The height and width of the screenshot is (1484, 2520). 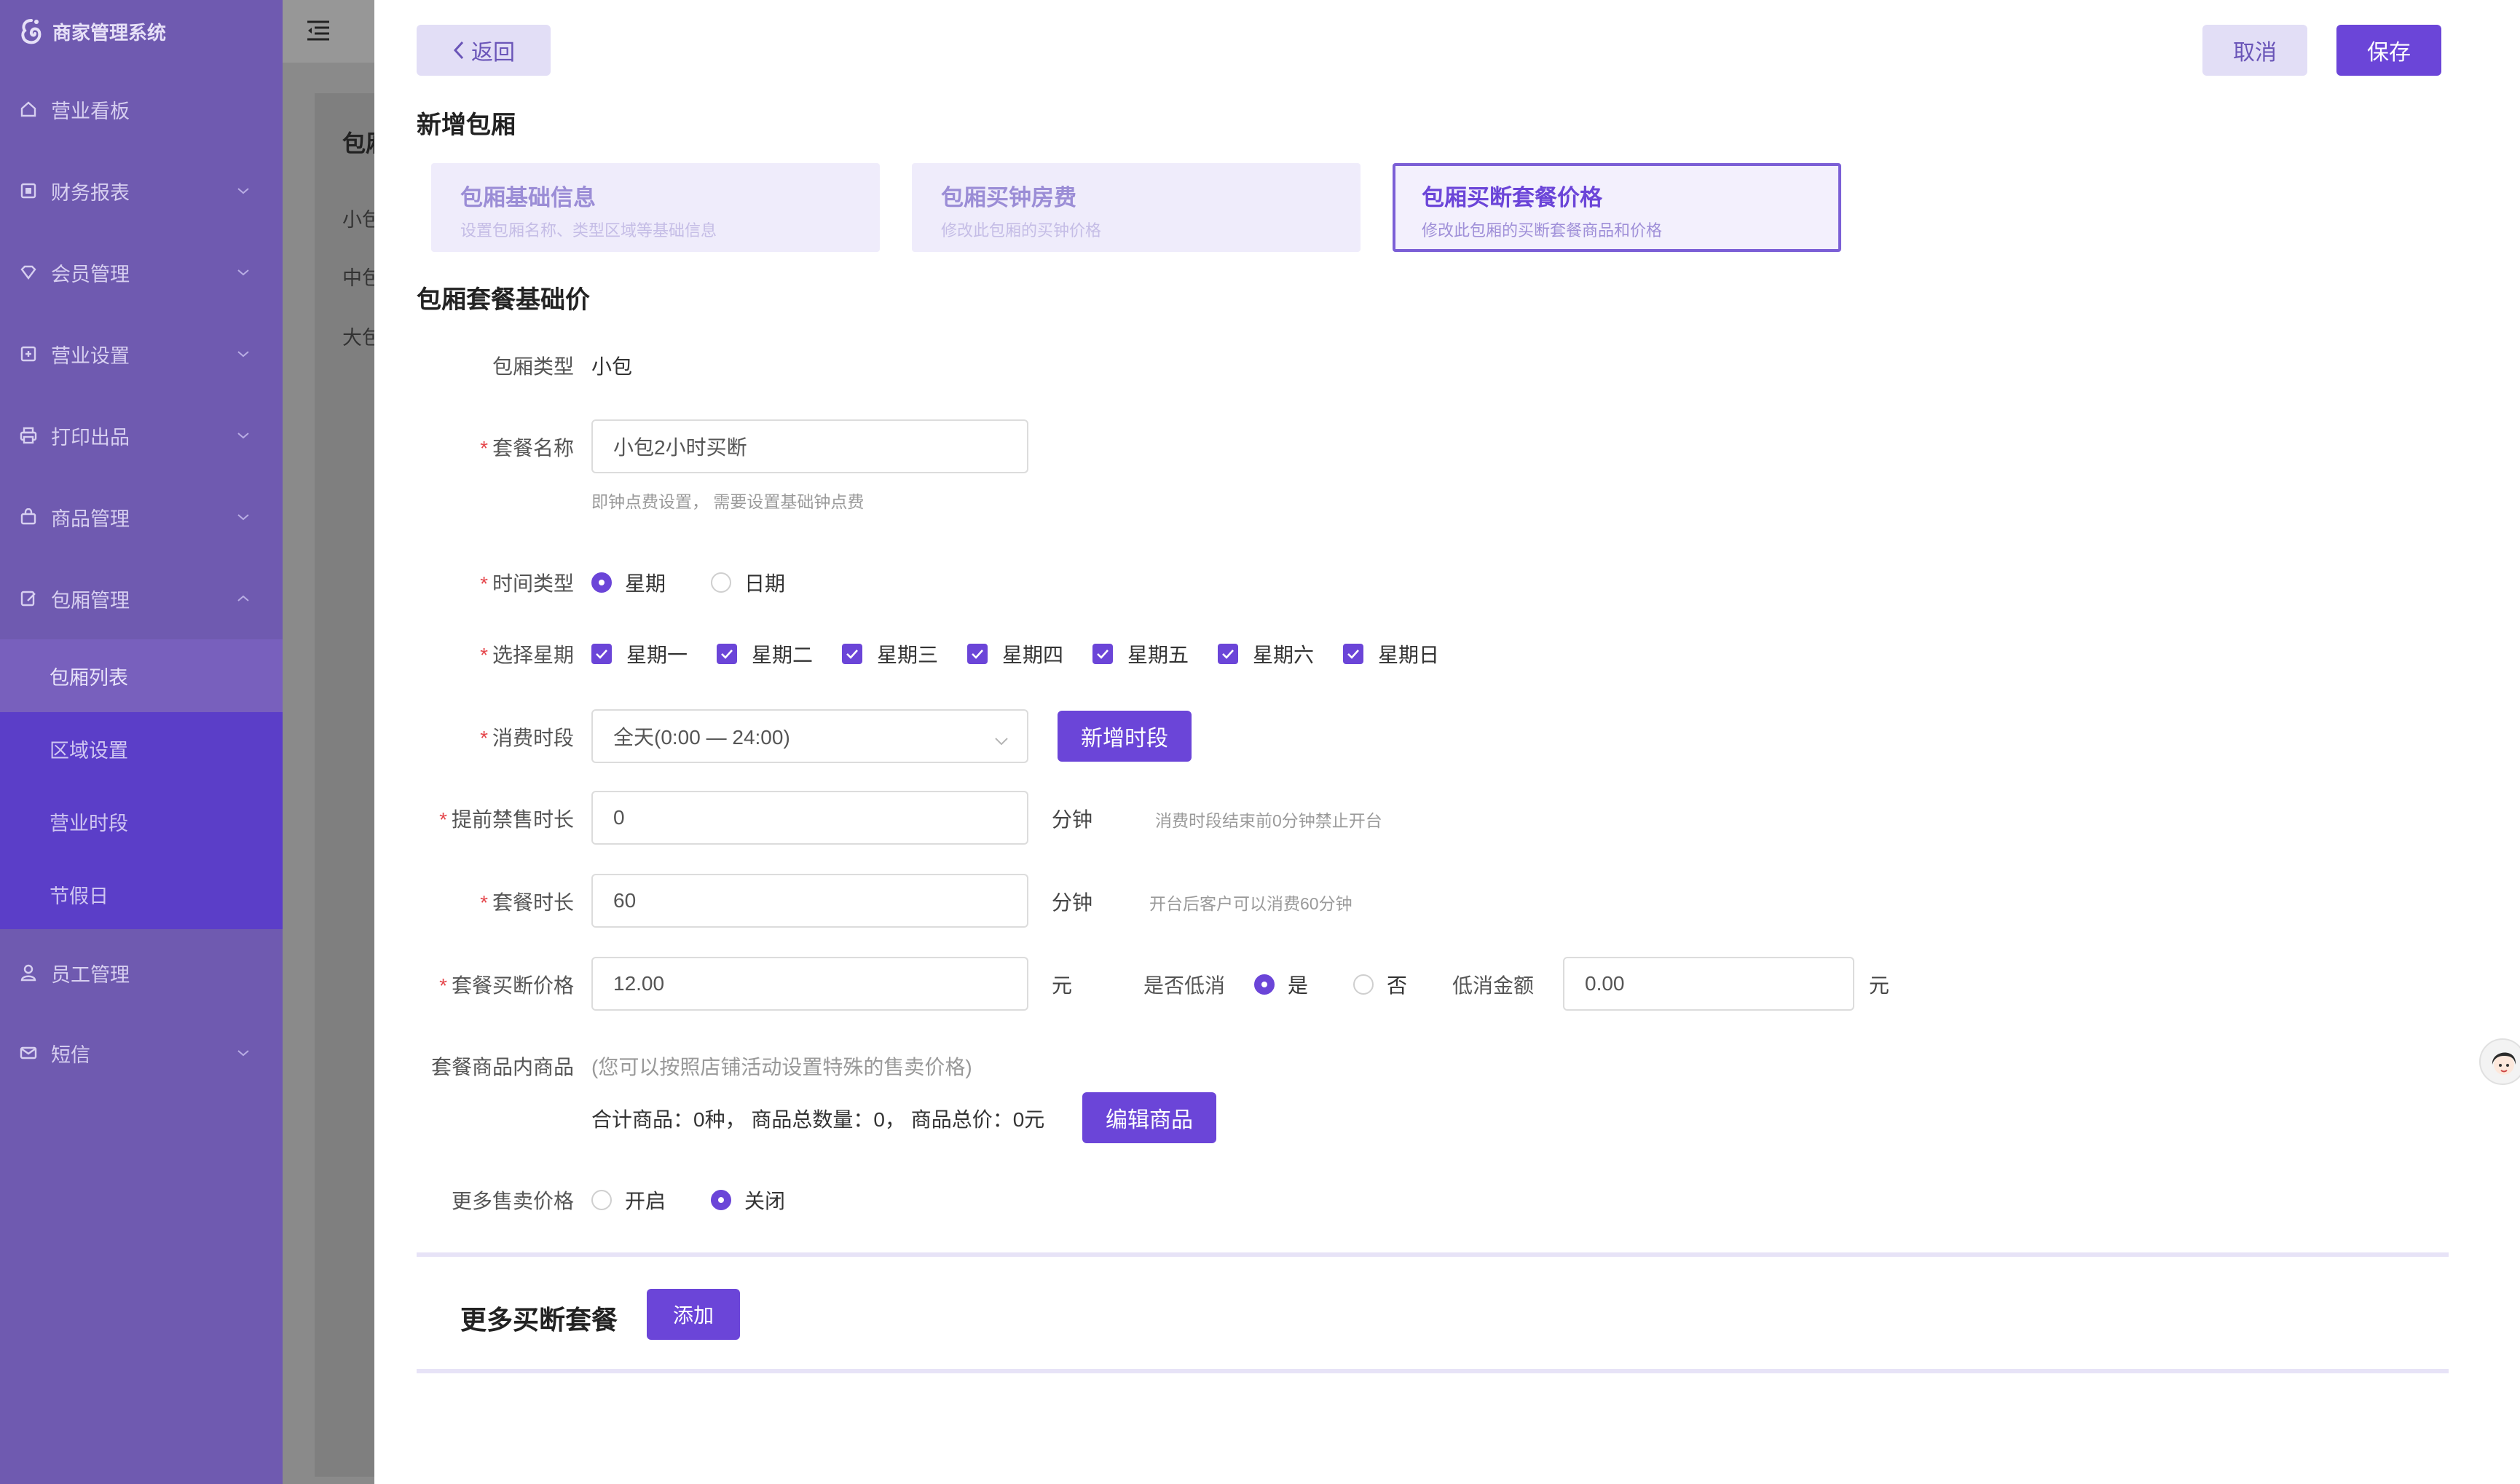 I want to click on more-prices-label: 更多售卖价格, so click(x=512, y=1201).